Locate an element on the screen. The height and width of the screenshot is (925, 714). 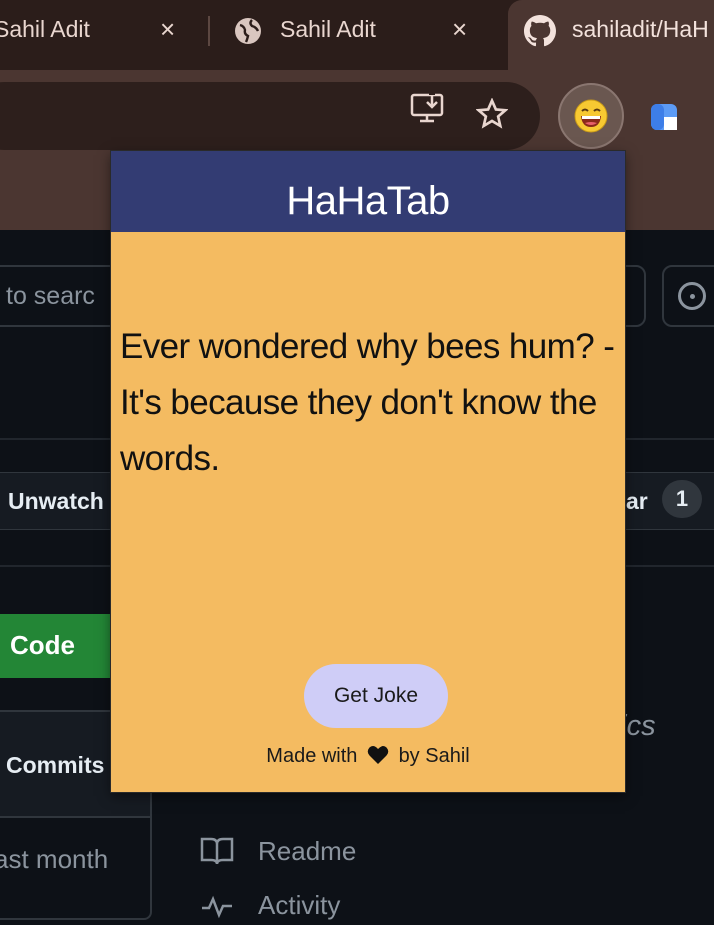
search-placeholder: to searc is located at coordinates (50, 296).